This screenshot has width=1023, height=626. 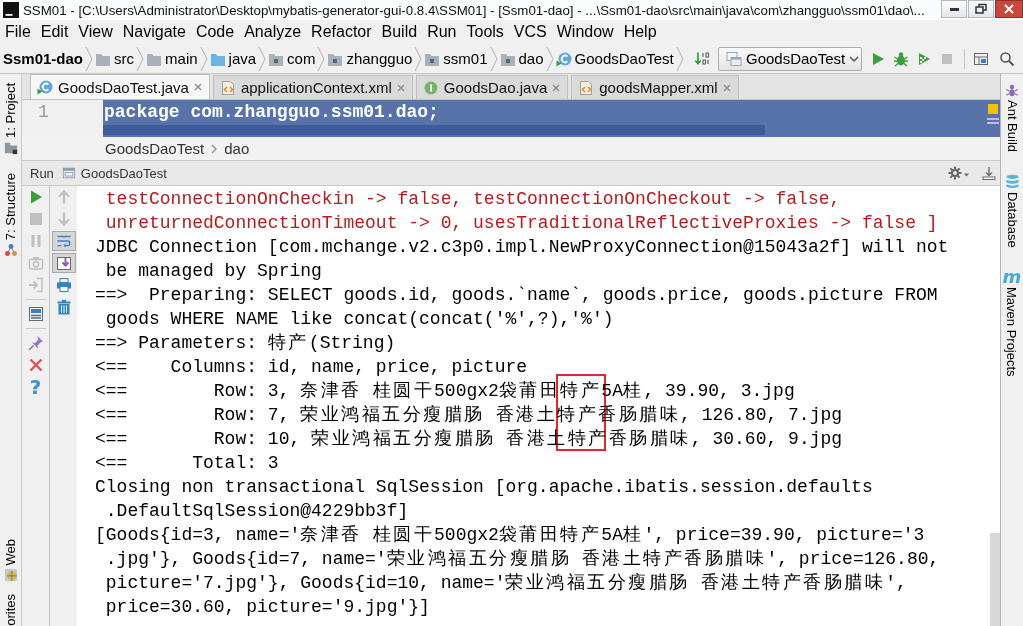 What do you see at coordinates (442, 32) in the screenshot?
I see `menu-item: Run` at bounding box center [442, 32].